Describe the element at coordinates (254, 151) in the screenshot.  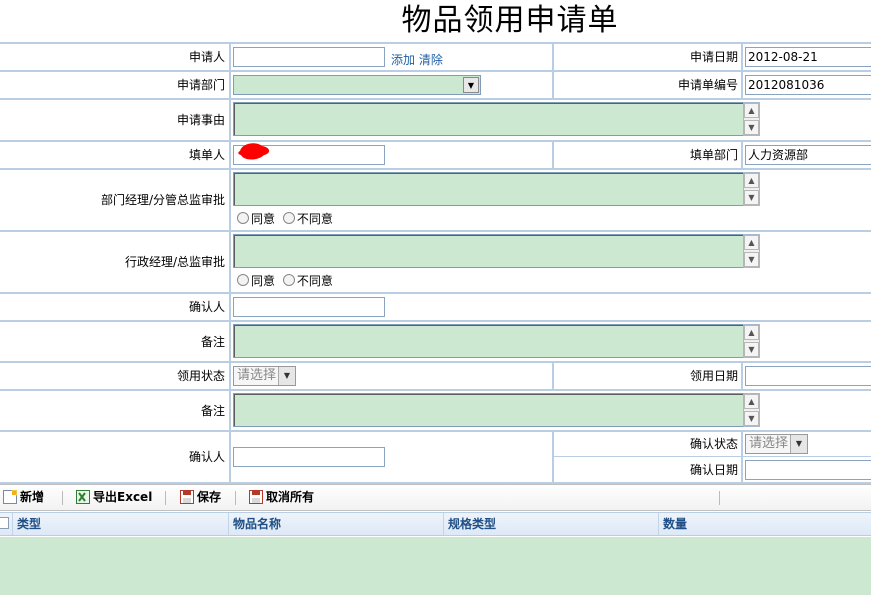
I see `redaction-mark` at that location.